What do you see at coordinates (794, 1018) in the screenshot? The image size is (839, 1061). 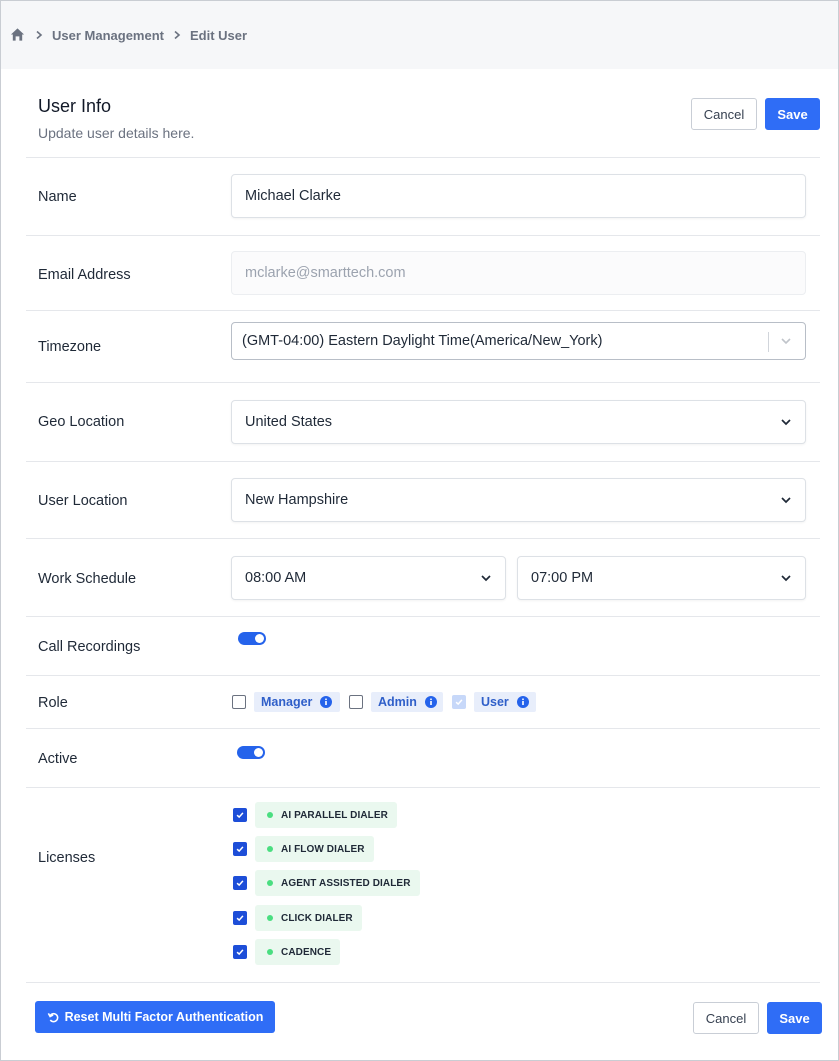 I see `footer-save-button: Save` at bounding box center [794, 1018].